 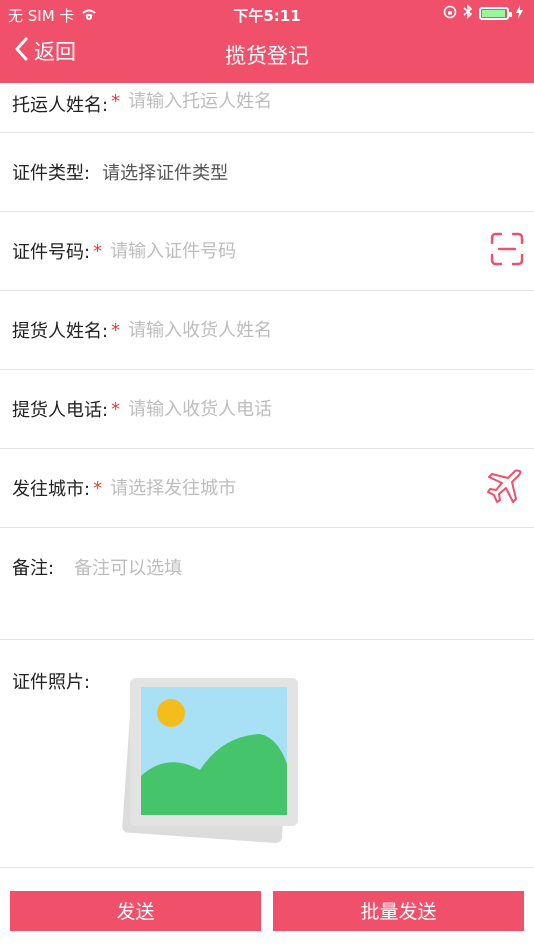 What do you see at coordinates (293, 330) in the screenshot?
I see `consignee-name-input` at bounding box center [293, 330].